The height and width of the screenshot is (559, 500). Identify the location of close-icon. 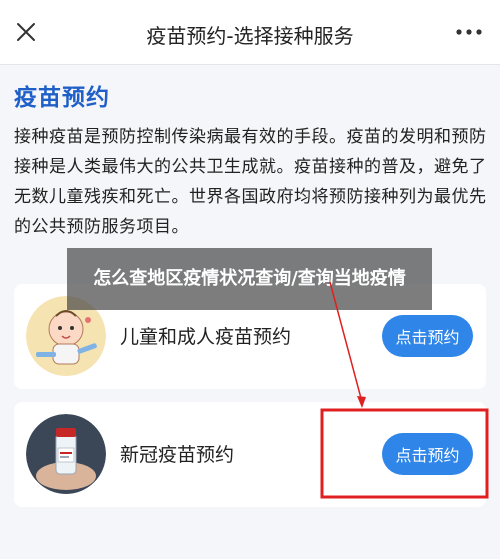
(26, 32).